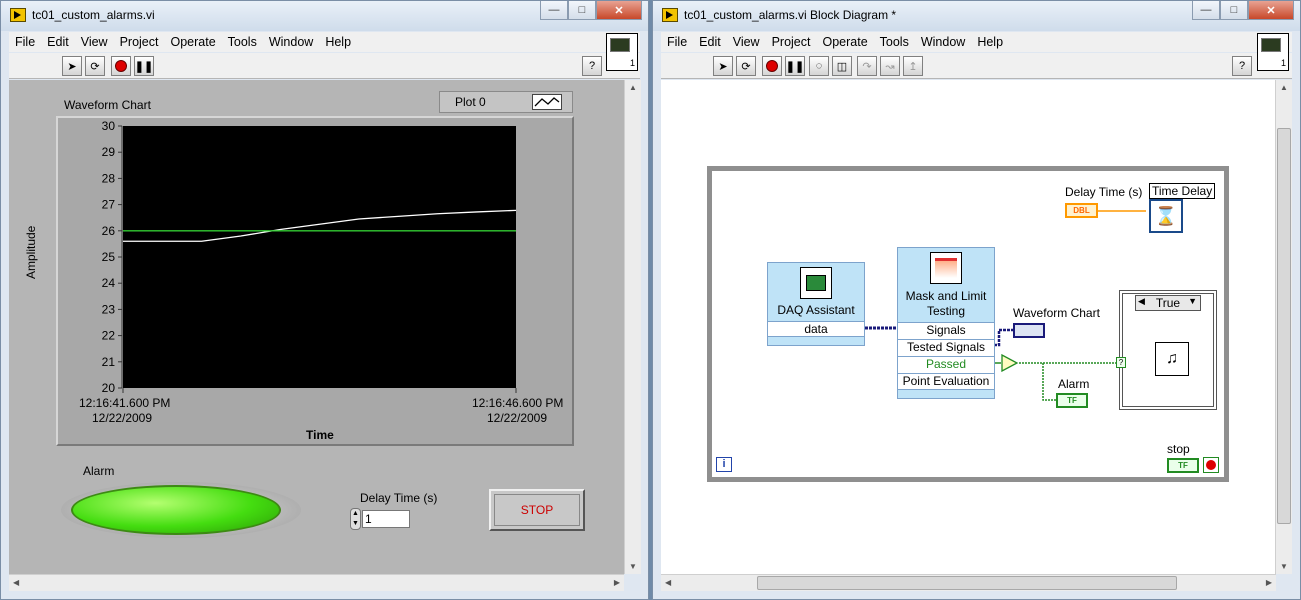 This screenshot has height=600, width=1301. I want to click on alarm-label: Alarm, so click(99, 471).